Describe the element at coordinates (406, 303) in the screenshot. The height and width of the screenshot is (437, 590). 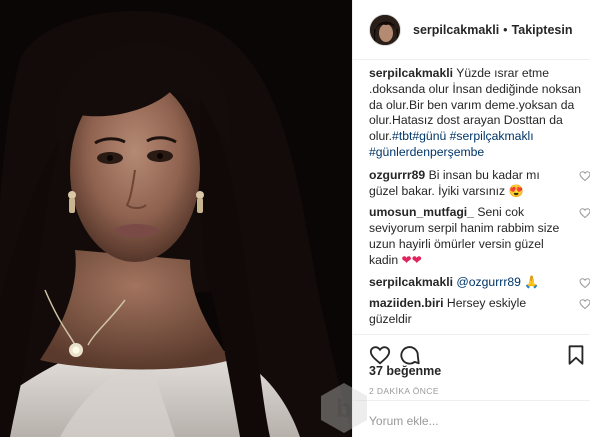
I see `comment-username: maziiden.biri` at that location.